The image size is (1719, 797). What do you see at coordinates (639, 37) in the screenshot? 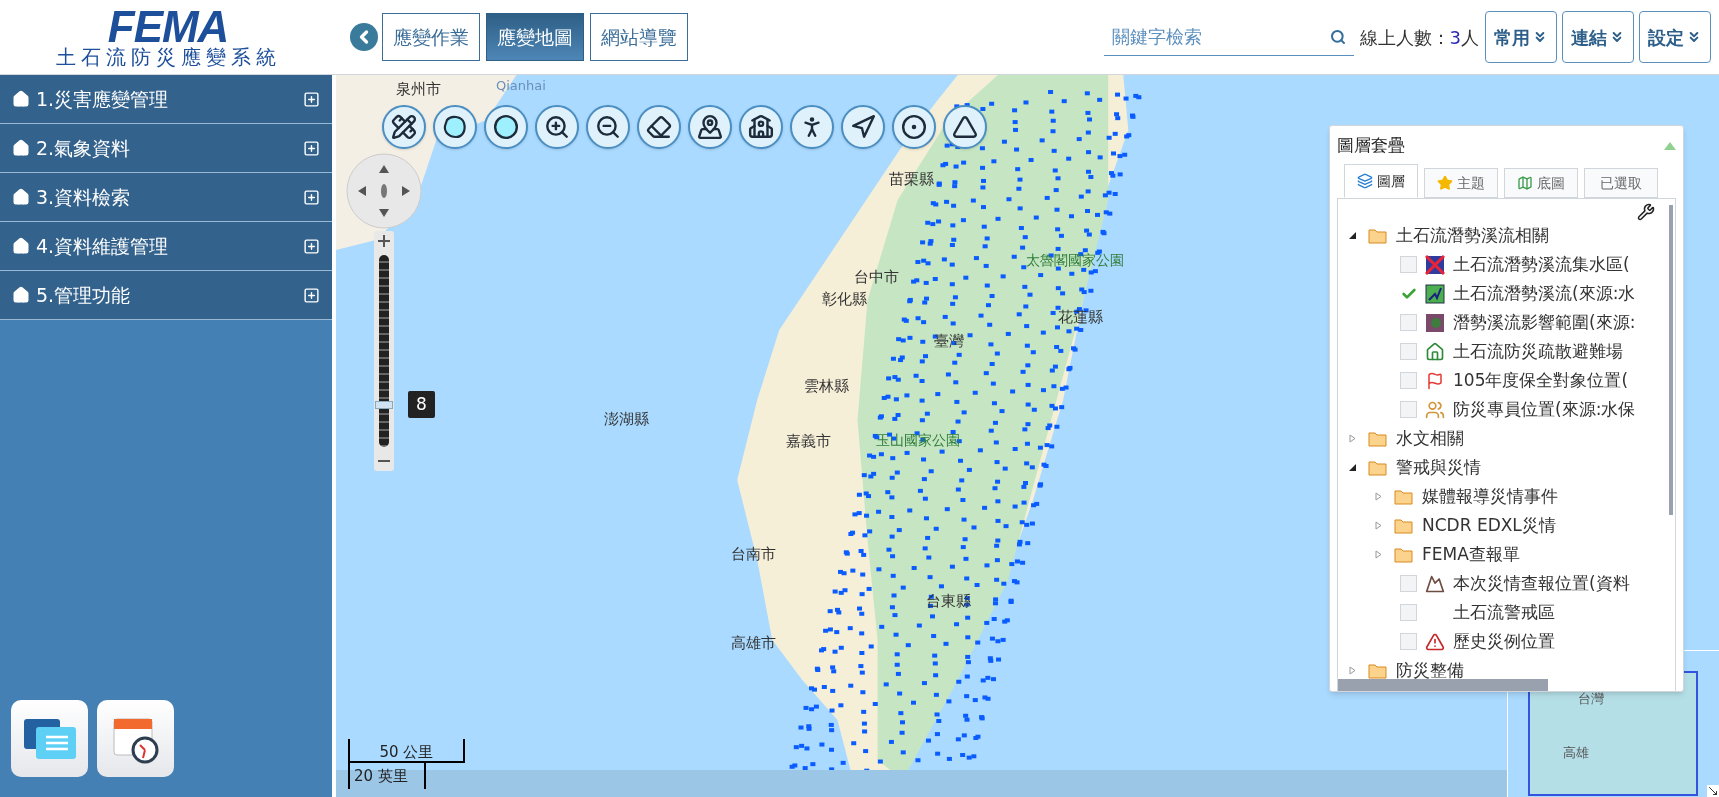
I see `nav-tab: 網站導覽` at bounding box center [639, 37].